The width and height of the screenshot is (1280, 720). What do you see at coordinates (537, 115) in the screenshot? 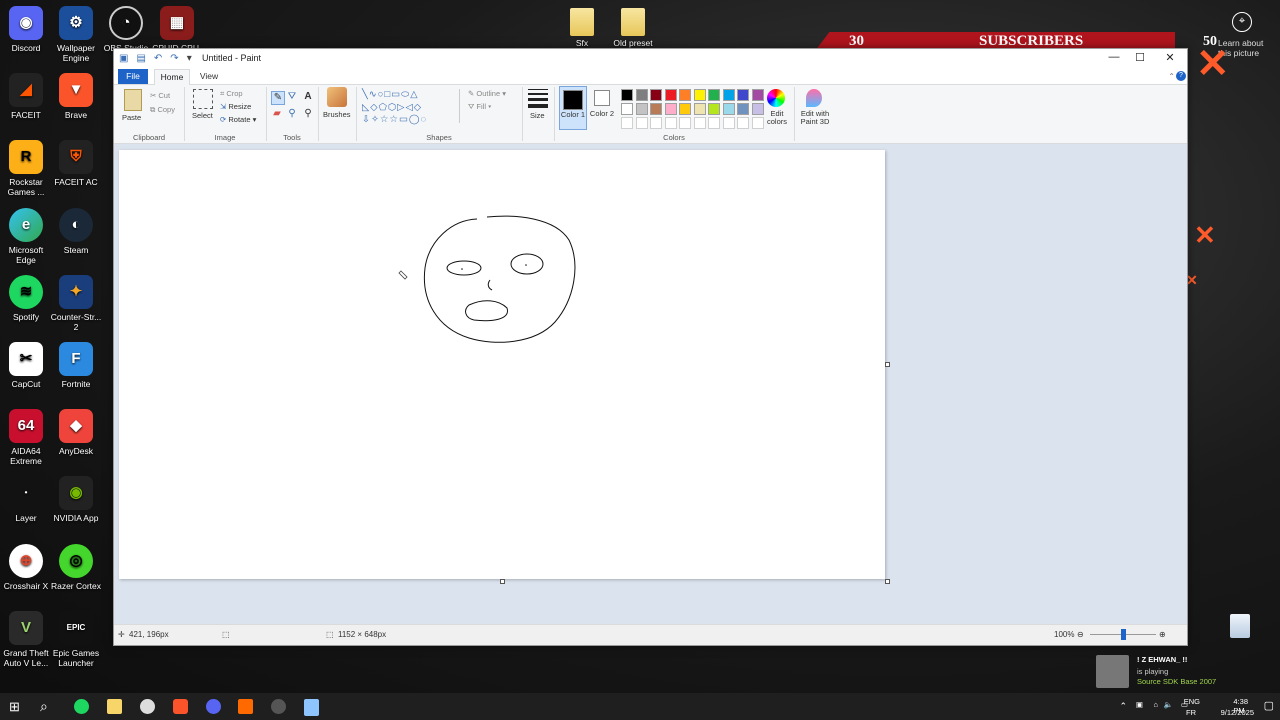
I see `size-button: Size` at bounding box center [537, 115].